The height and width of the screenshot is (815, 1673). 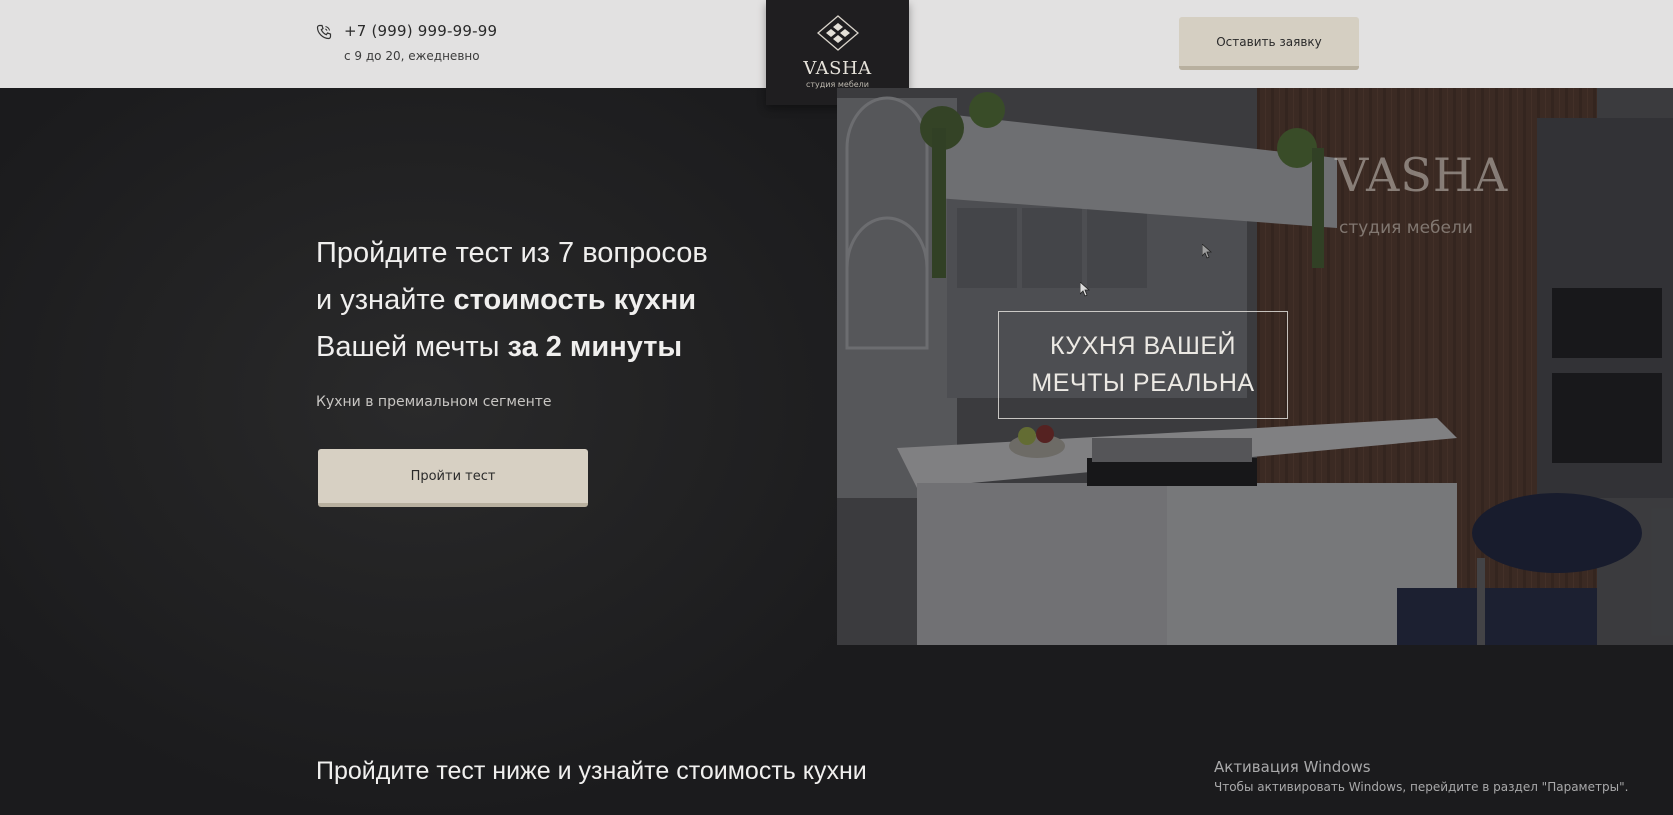 What do you see at coordinates (434, 402) in the screenshot?
I see `hero-subtitle: Кухни в премиальном сегменте` at bounding box center [434, 402].